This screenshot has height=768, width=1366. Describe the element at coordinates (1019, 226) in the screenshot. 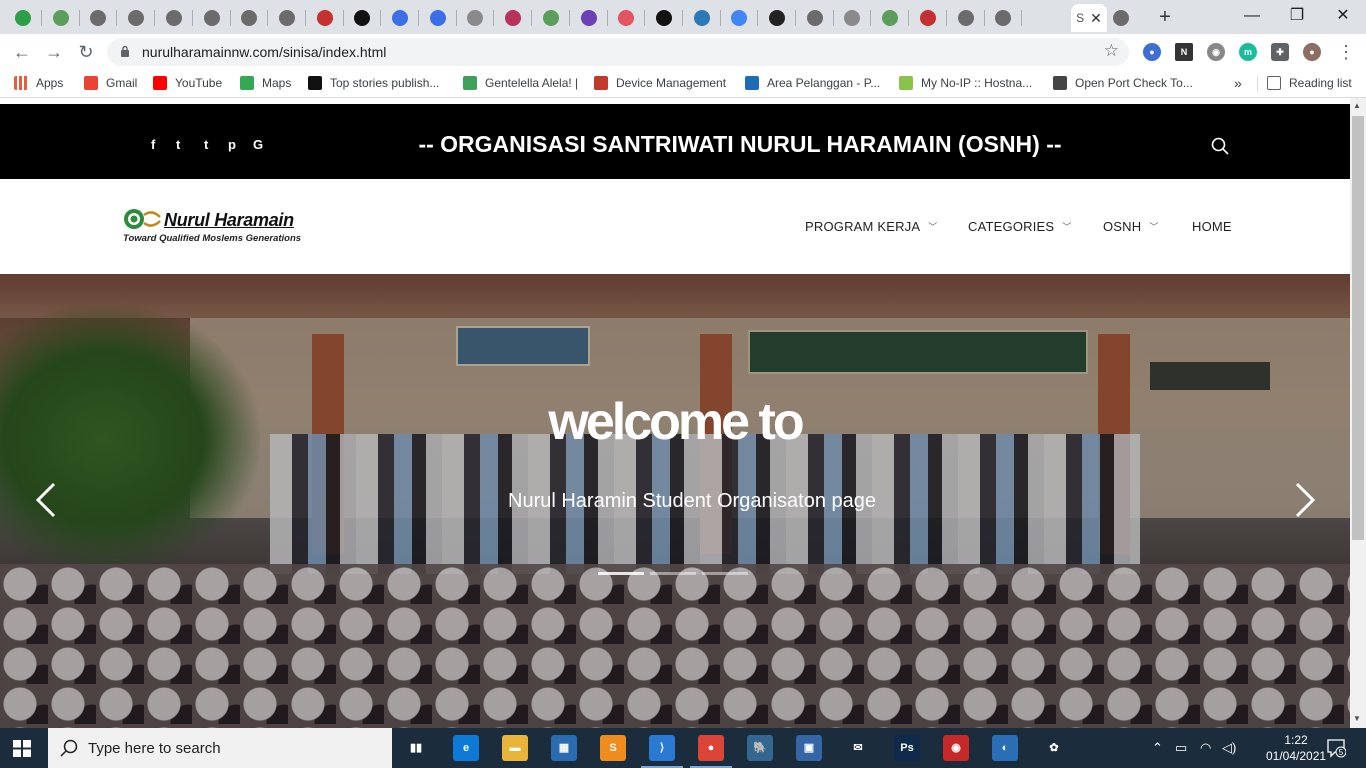

I see `nav-item-categories: CATEGORIES ﹀` at that location.